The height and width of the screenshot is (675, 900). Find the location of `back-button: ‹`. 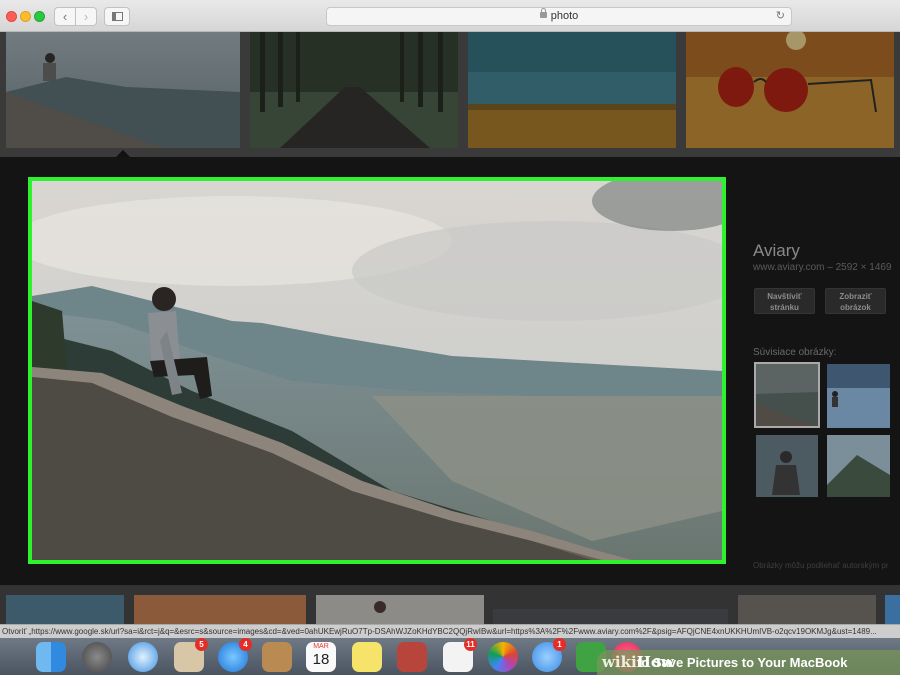

back-button: ‹ is located at coordinates (65, 16).